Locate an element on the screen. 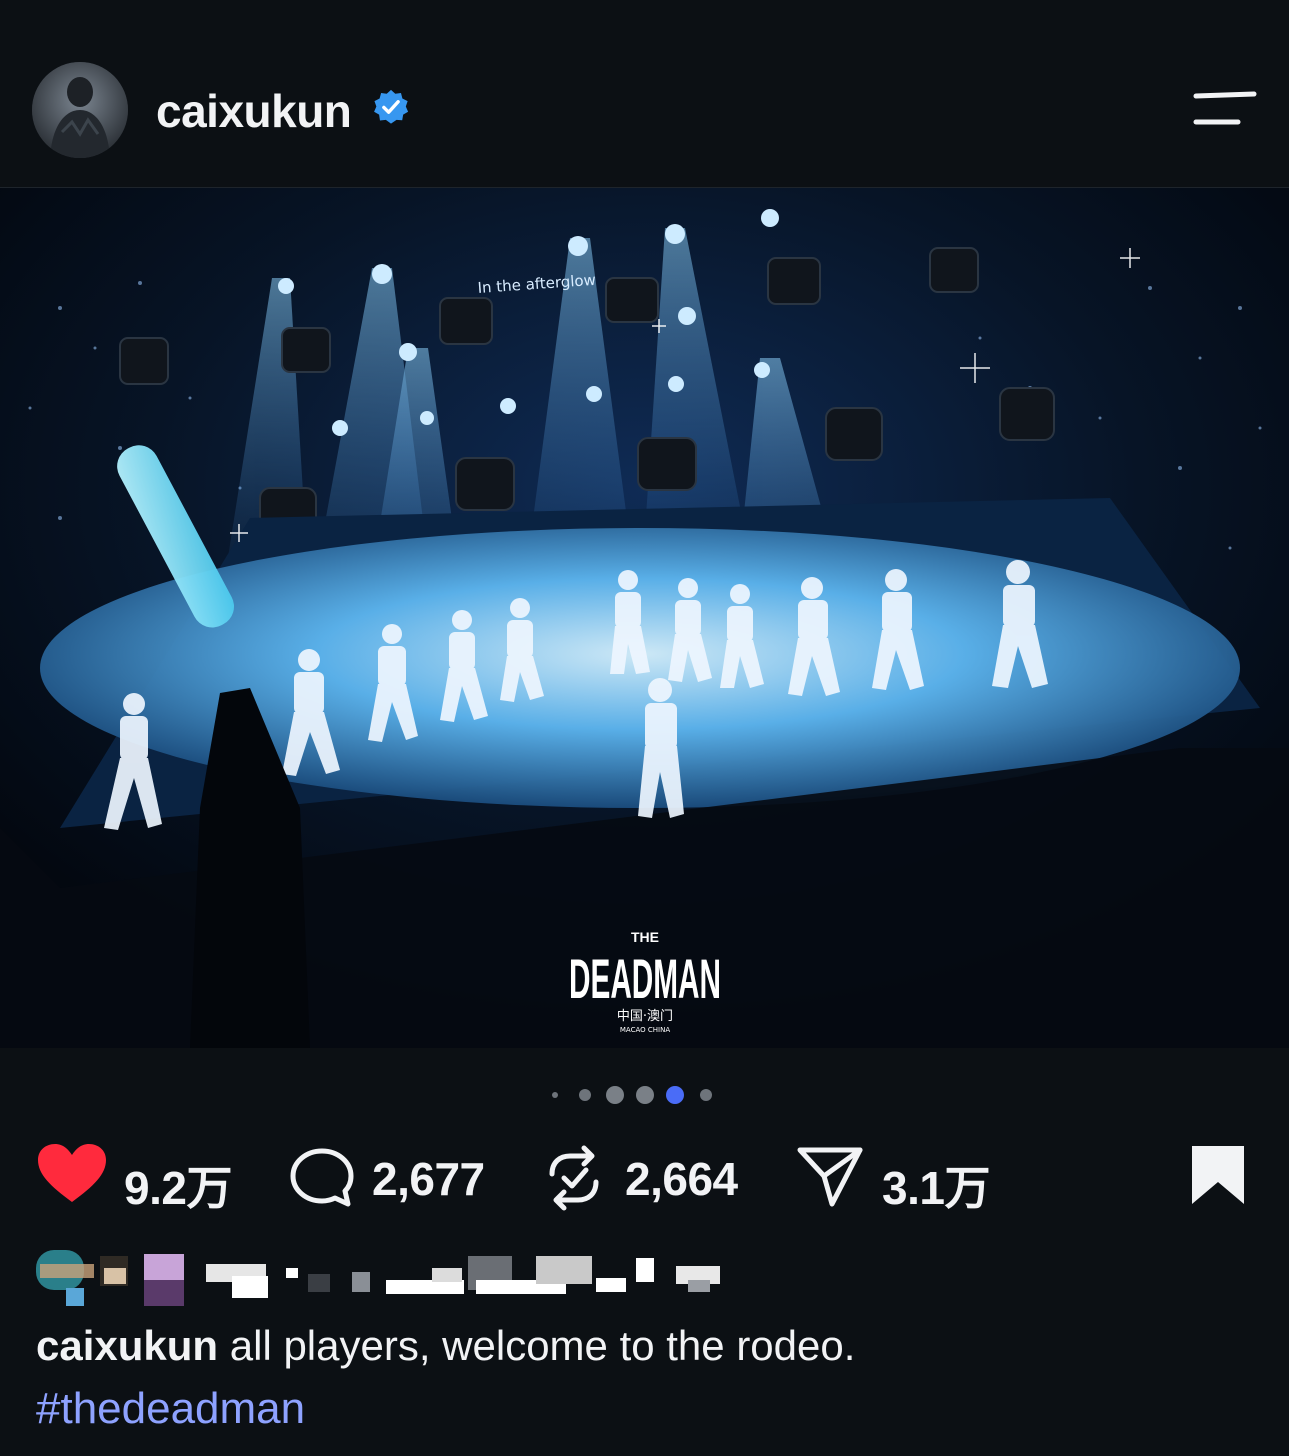  post-header: caixukun is located at coordinates (644, 94).